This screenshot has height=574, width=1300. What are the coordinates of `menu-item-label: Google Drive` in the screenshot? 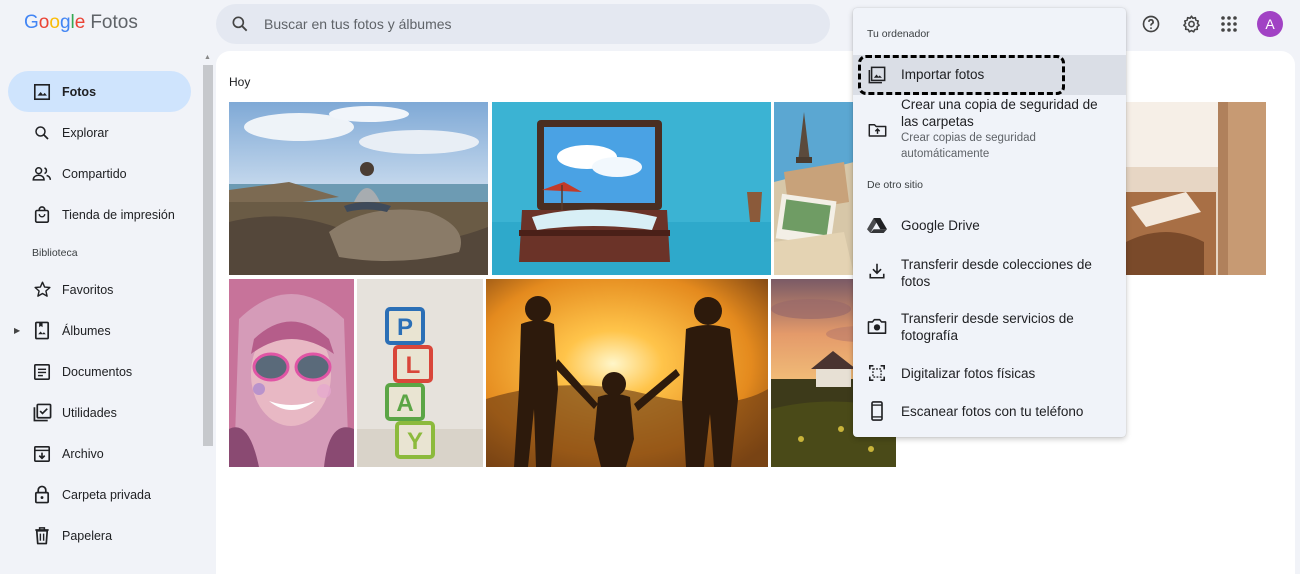 It's located at (940, 225).